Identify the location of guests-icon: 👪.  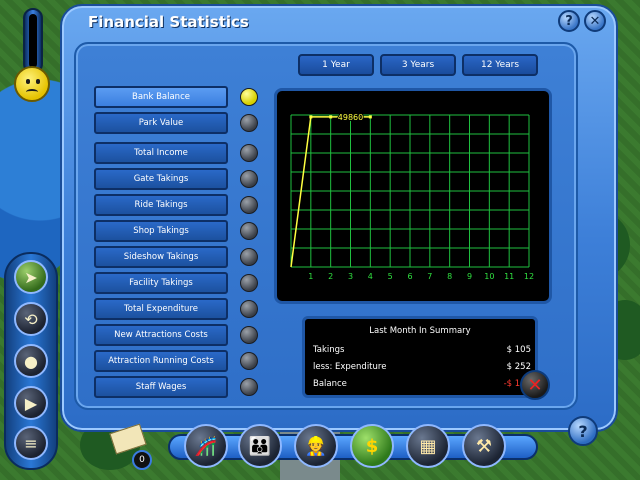
(260, 446).